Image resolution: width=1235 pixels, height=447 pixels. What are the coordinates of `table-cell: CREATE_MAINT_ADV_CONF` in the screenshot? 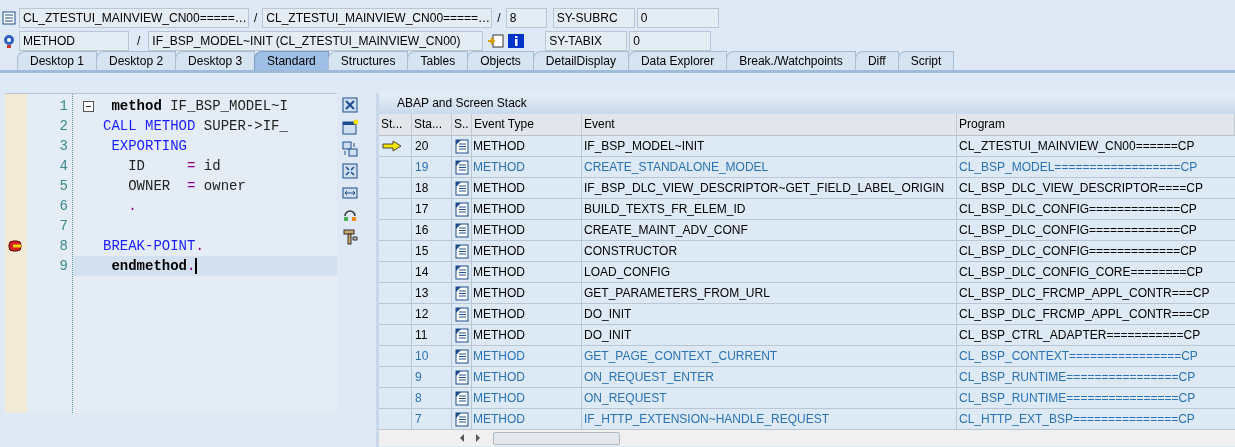 It's located at (769, 230).